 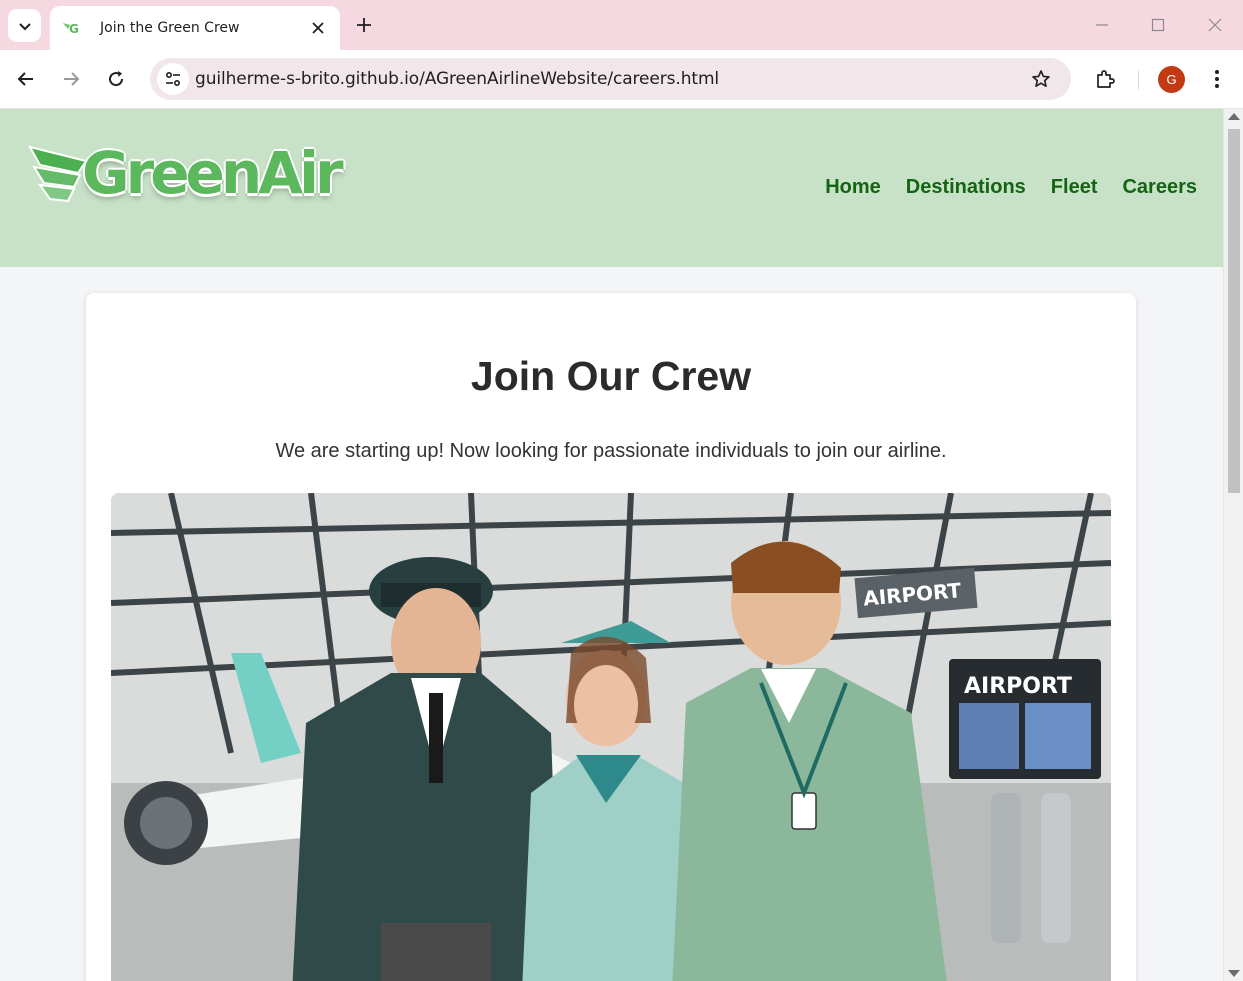 I want to click on more-vert-icon, so click(x=1217, y=79).